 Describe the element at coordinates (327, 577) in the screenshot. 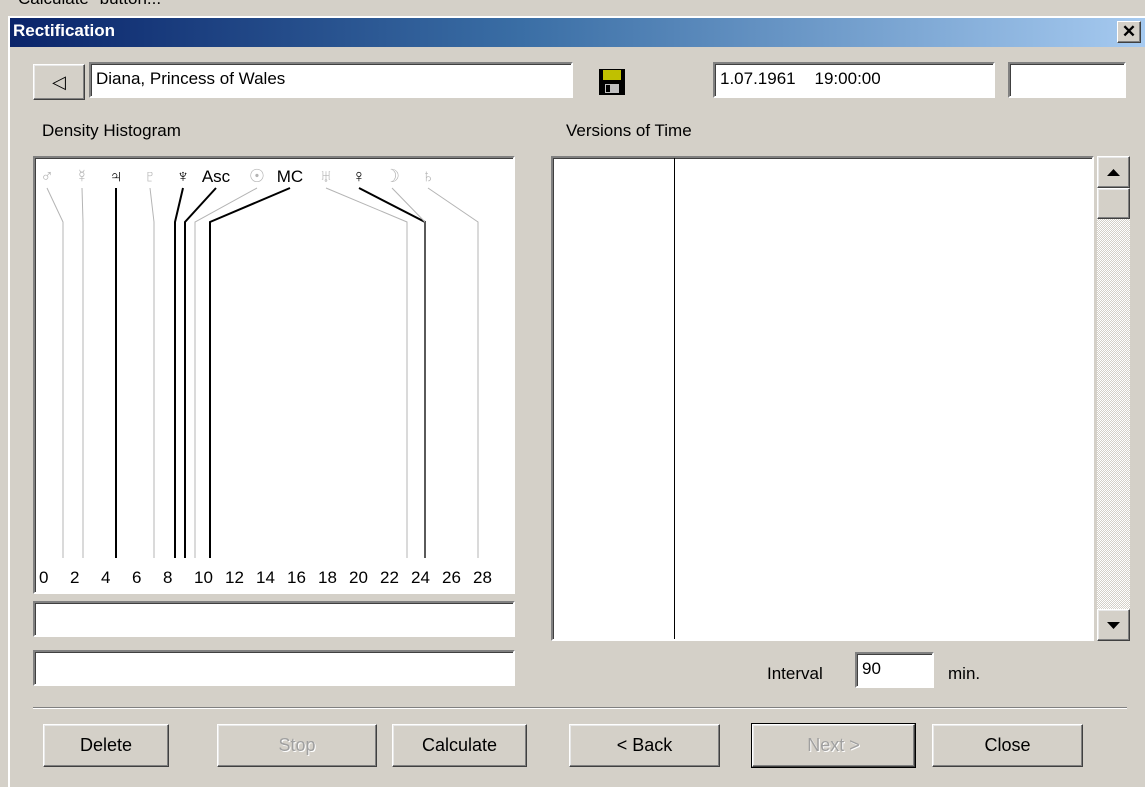

I see `histogram-tick-label: 18` at that location.